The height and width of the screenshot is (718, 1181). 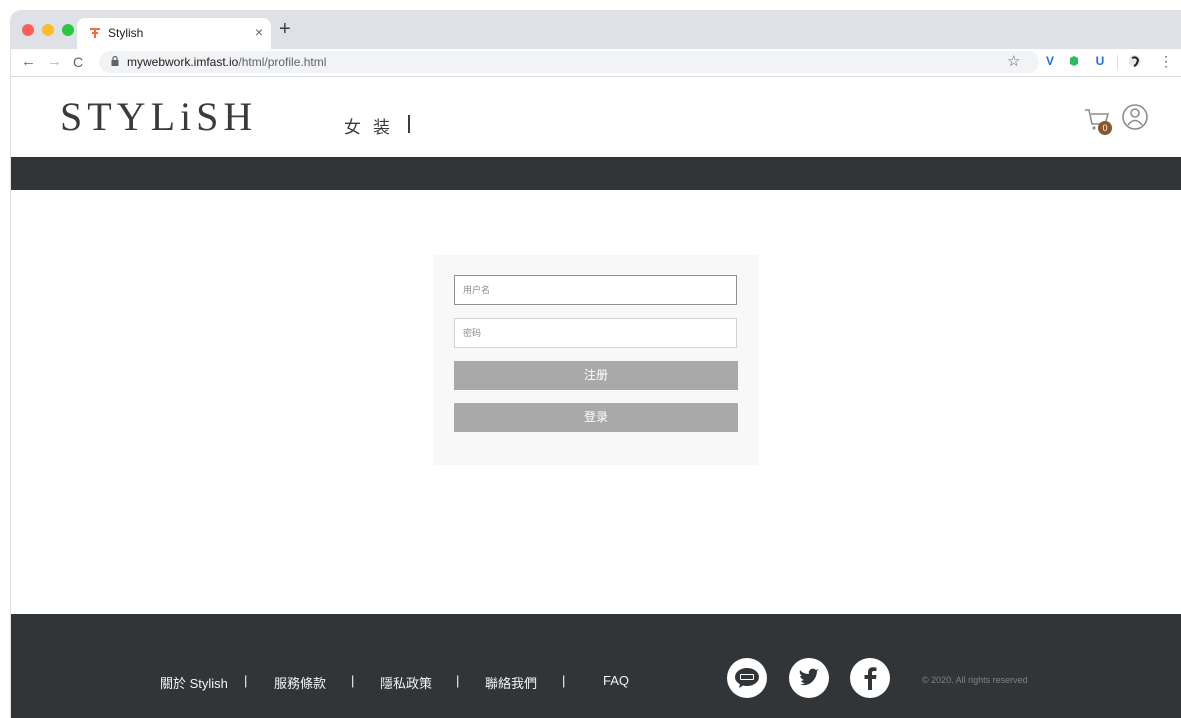 I want to click on back-icon: ←, so click(x=28, y=61).